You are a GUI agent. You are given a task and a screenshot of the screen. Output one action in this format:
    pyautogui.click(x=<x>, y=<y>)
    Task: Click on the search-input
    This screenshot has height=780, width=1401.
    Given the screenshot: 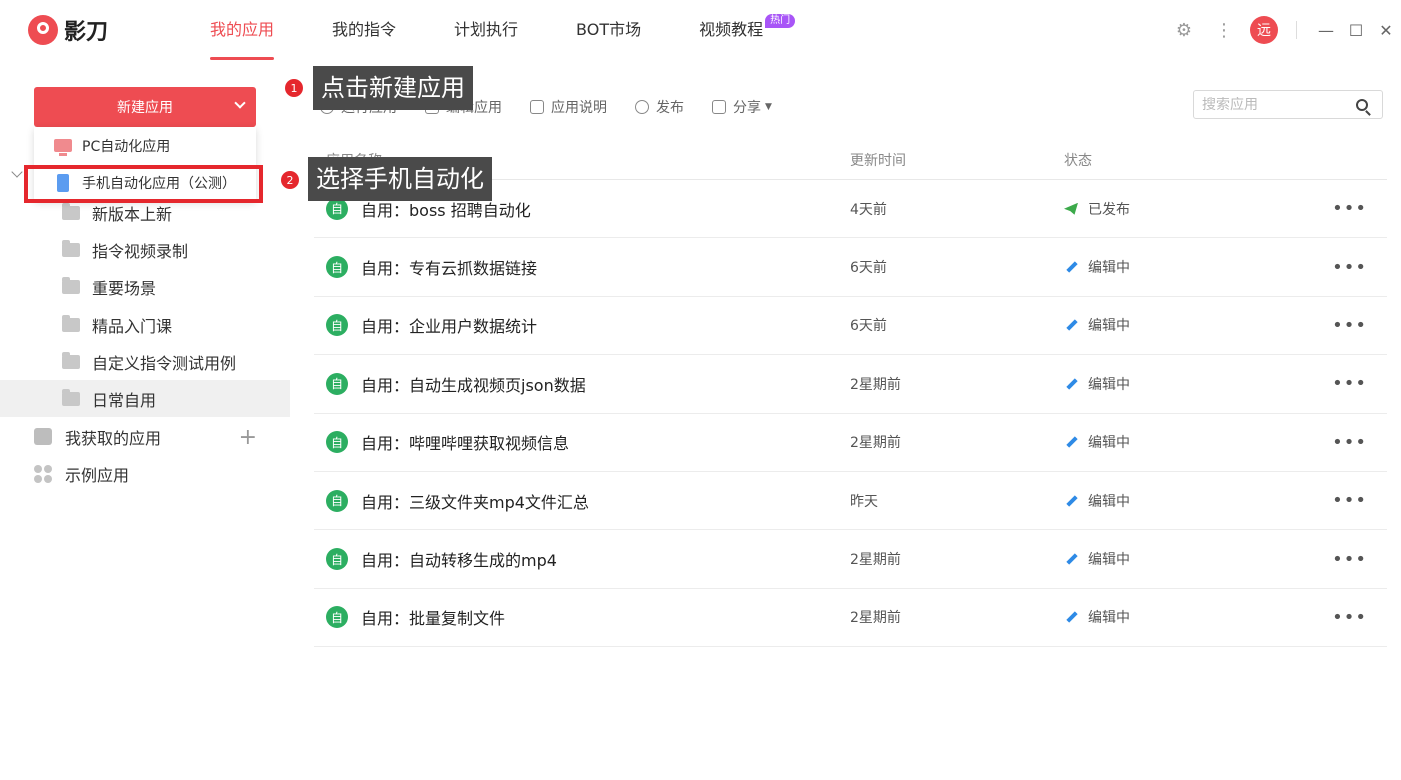 What is the action you would take?
    pyautogui.click(x=1277, y=104)
    